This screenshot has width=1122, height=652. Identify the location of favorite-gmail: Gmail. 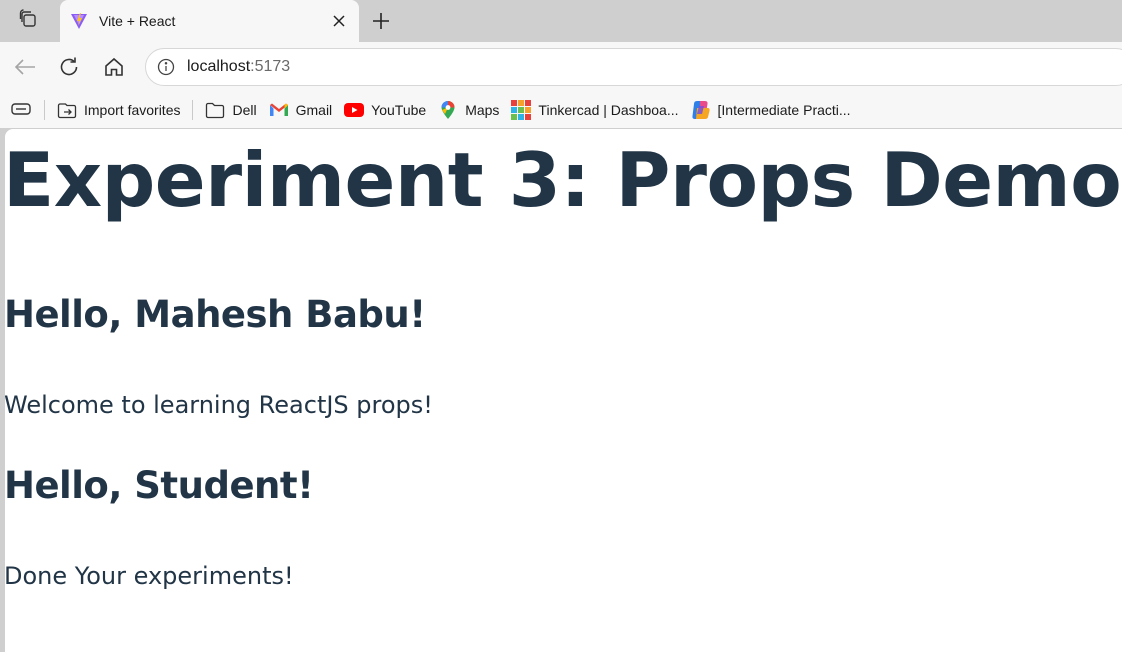
(301, 110).